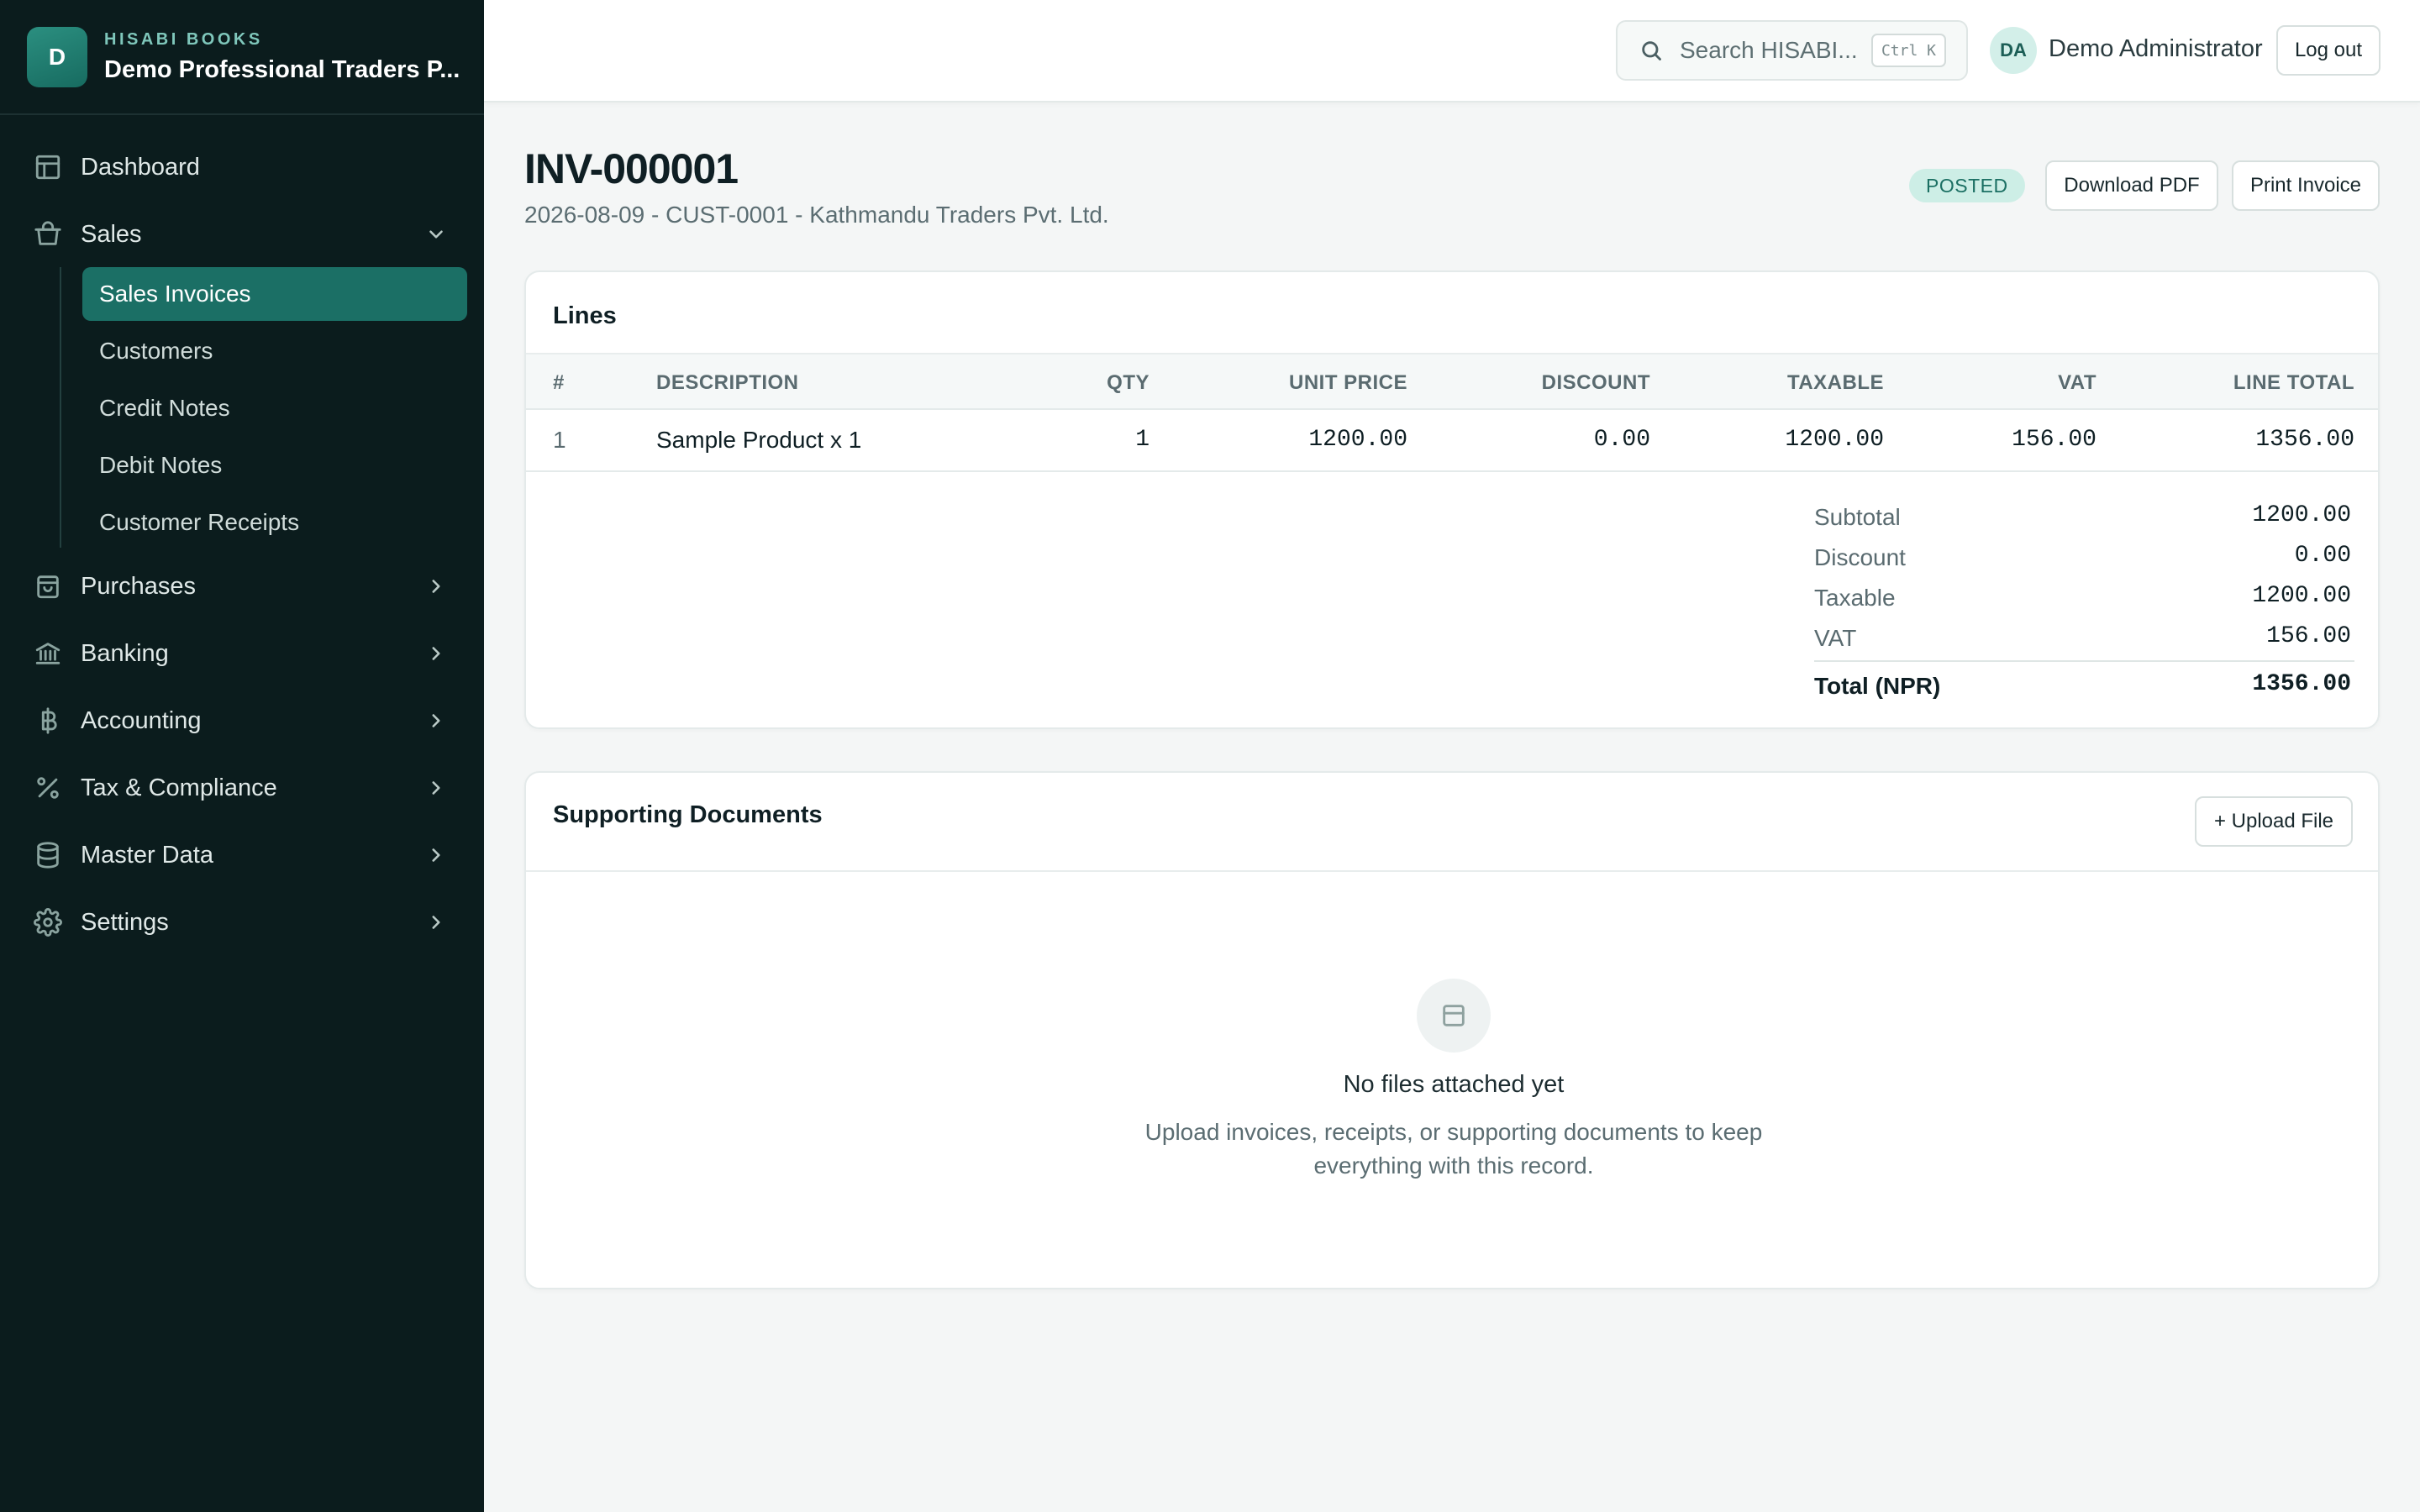 This screenshot has width=2420, height=1512. Describe the element at coordinates (1855, 598) in the screenshot. I see `taxable-label: Taxable` at that location.